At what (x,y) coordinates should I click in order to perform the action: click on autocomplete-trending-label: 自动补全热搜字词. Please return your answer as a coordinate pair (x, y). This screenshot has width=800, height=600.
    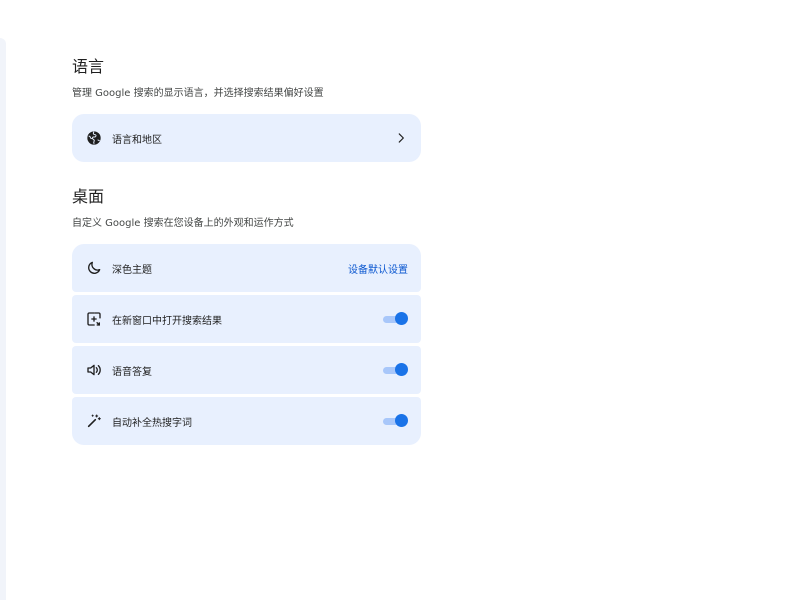
    Looking at the image, I should click on (152, 423).